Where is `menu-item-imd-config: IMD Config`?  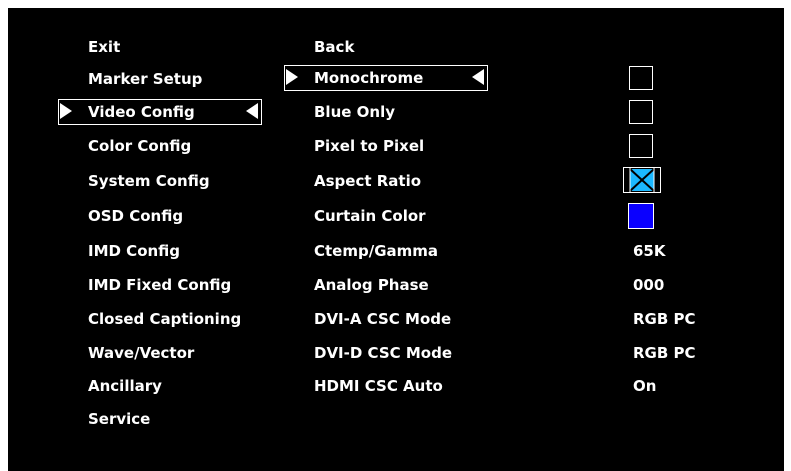 menu-item-imd-config: IMD Config is located at coordinates (134, 251).